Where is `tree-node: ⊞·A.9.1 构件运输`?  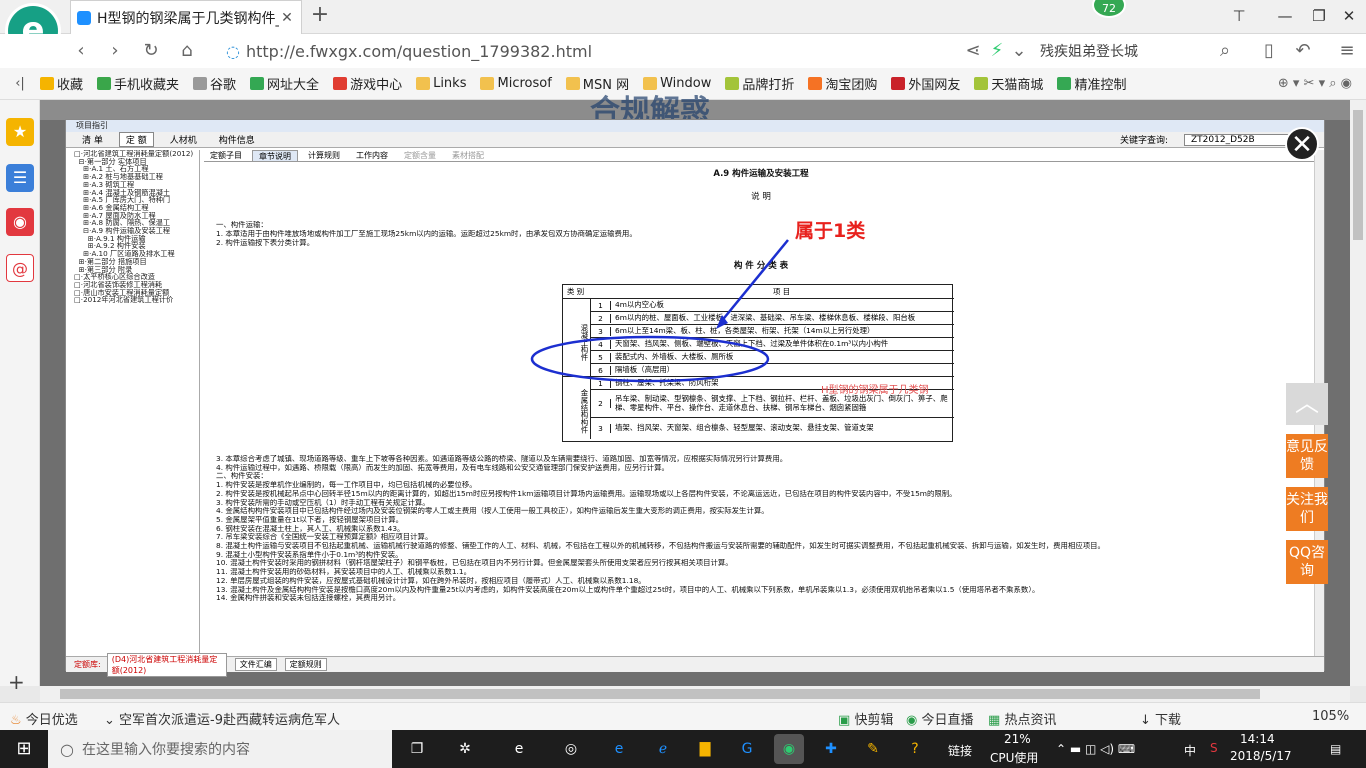
tree-node: ⊞·A.9.1 构件运输 is located at coordinates (136, 239).